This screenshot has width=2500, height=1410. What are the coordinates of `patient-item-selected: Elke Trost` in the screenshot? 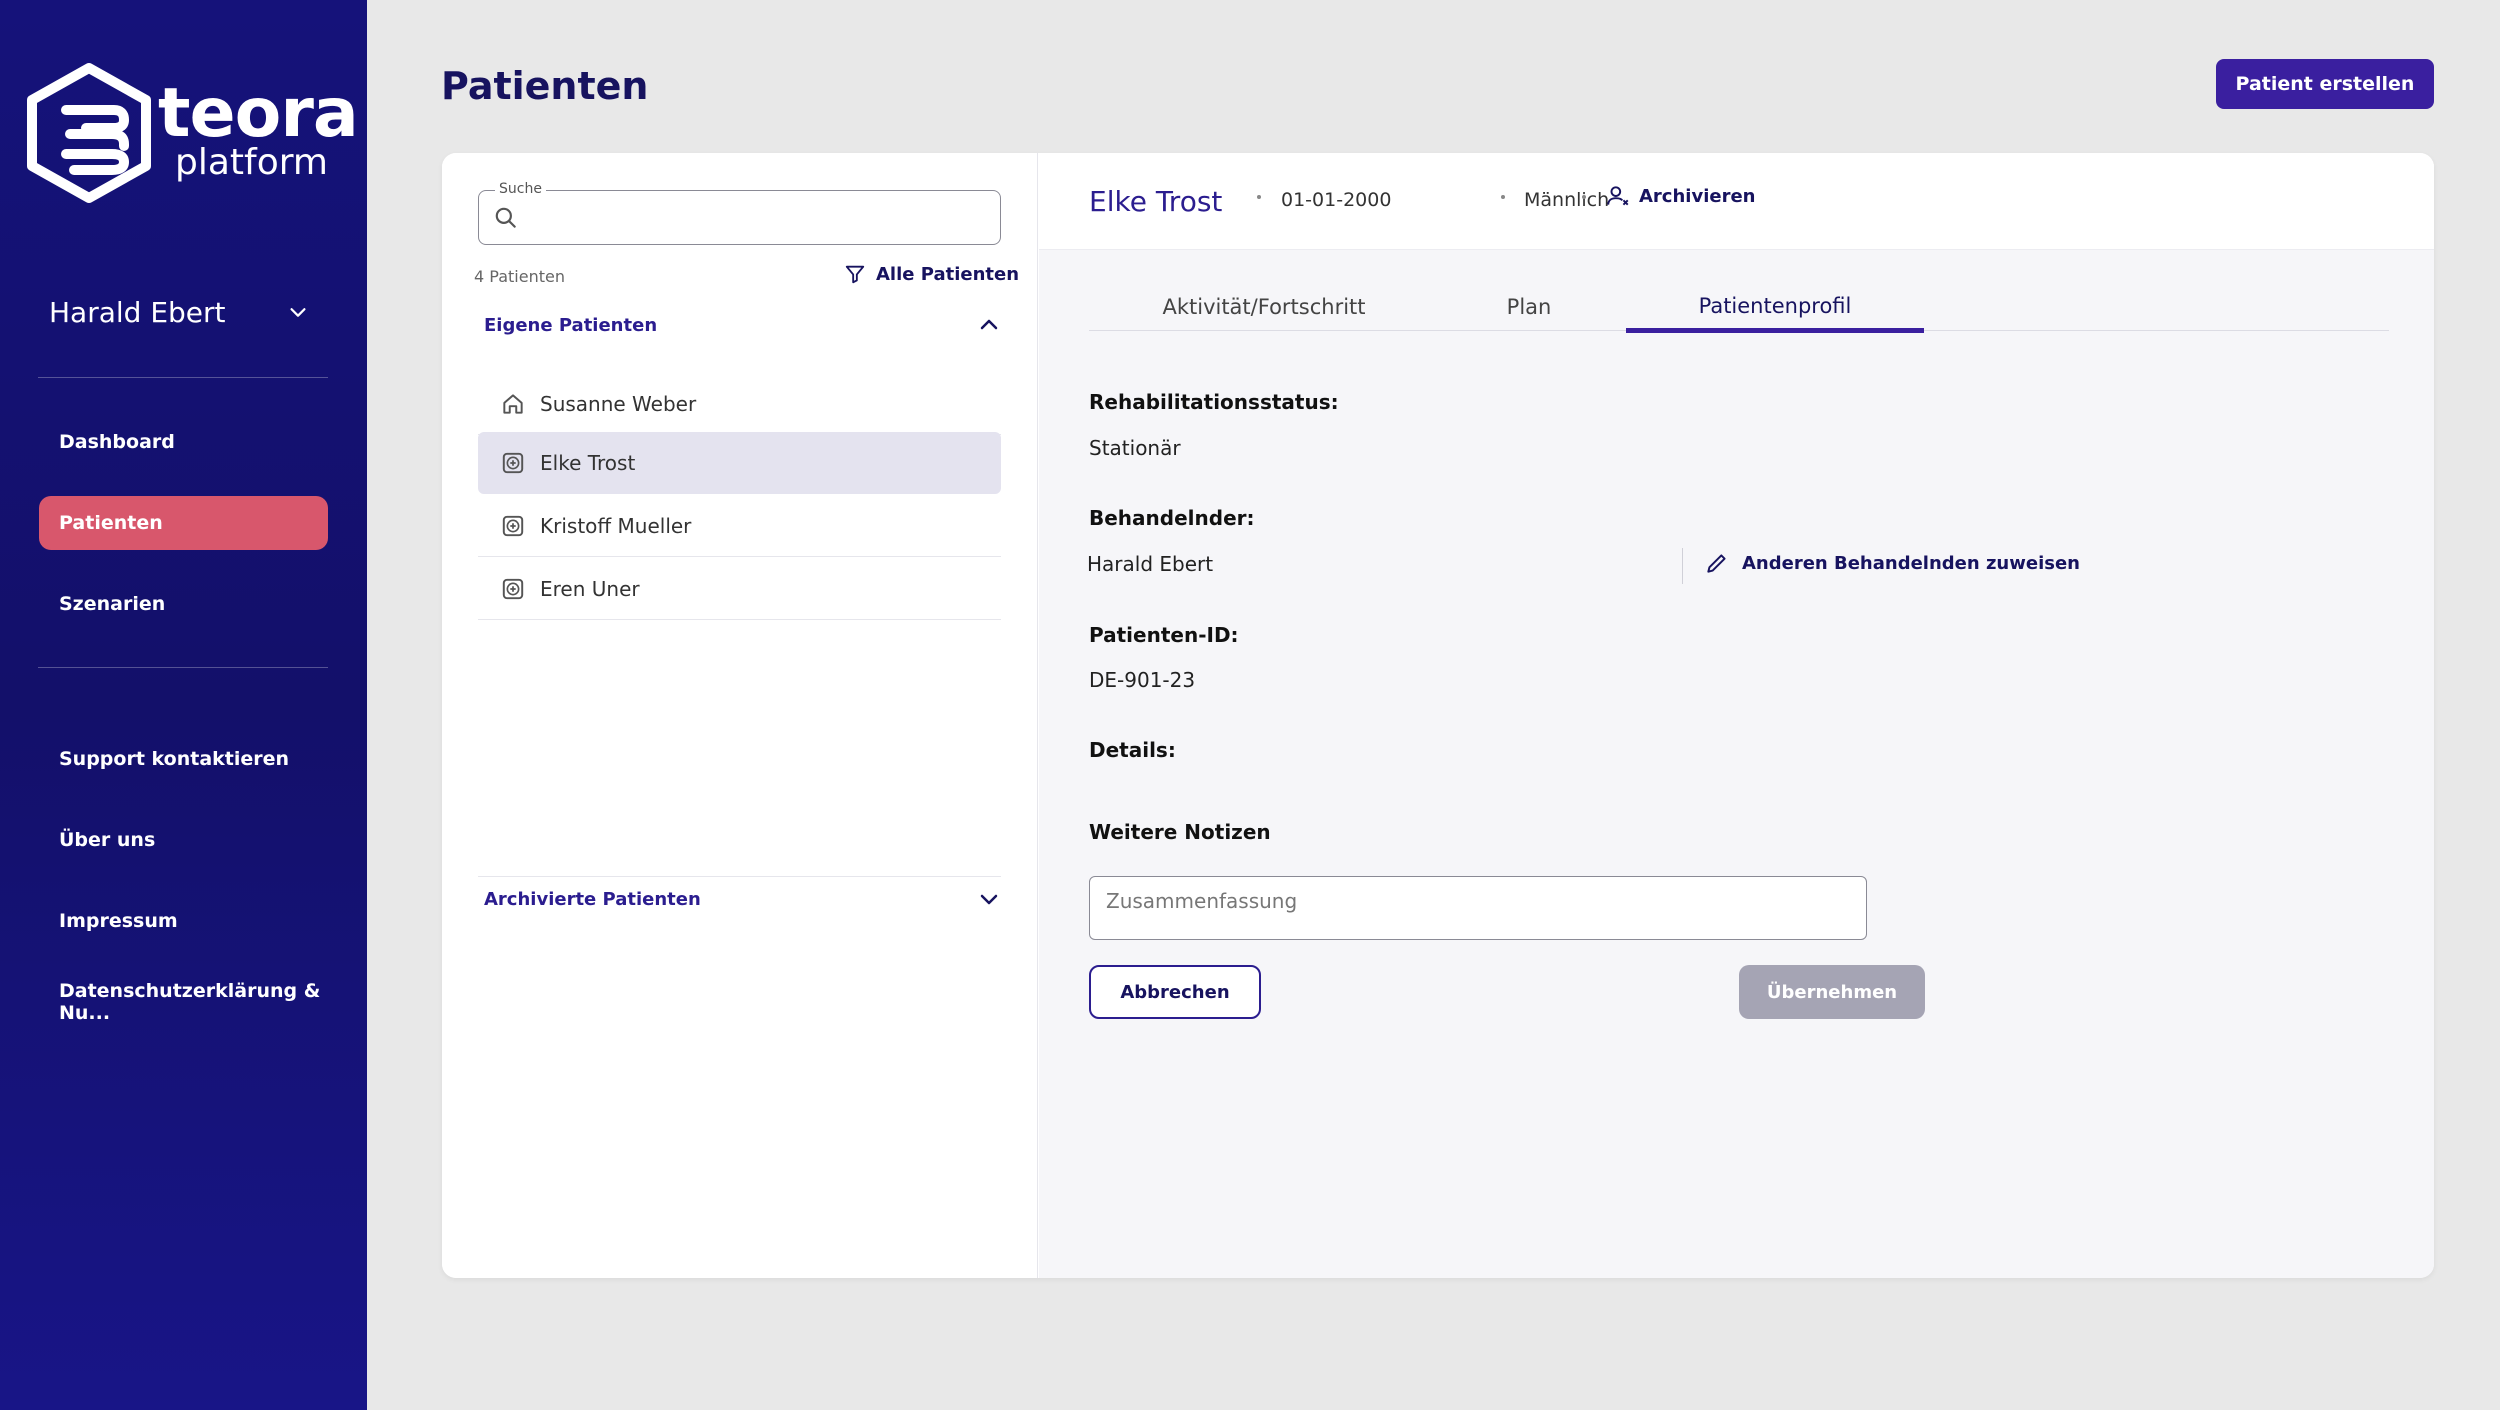 It's located at (739, 463).